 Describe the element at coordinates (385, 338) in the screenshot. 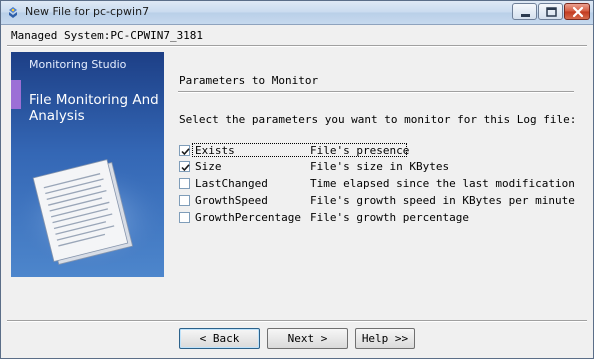

I see `help-button: Help >>` at that location.